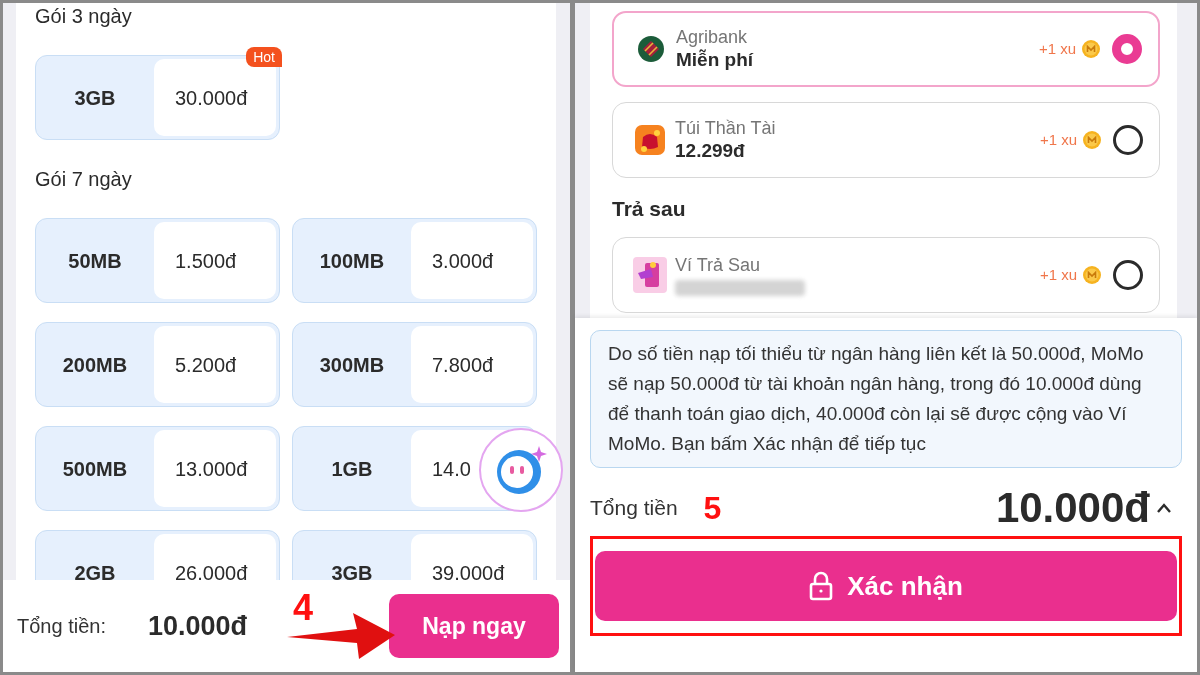  What do you see at coordinates (718, 265) in the screenshot?
I see `option-name: Ví Trả Sau` at bounding box center [718, 265].